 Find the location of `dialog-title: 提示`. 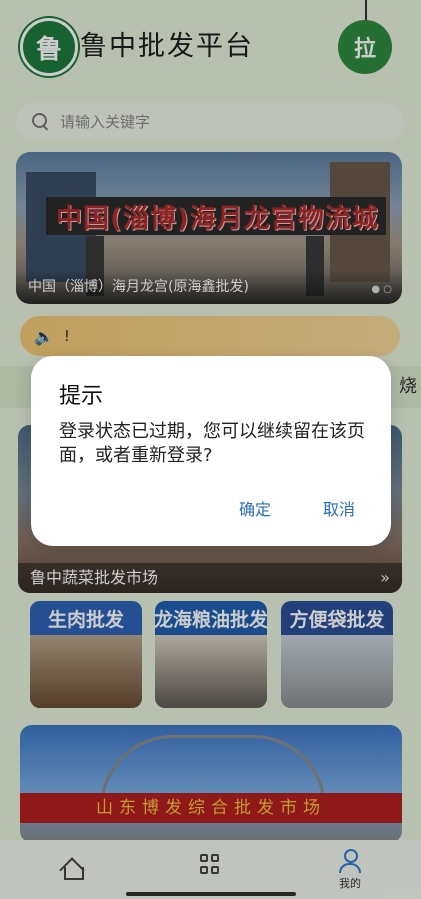

dialog-title: 提示 is located at coordinates (81, 396).